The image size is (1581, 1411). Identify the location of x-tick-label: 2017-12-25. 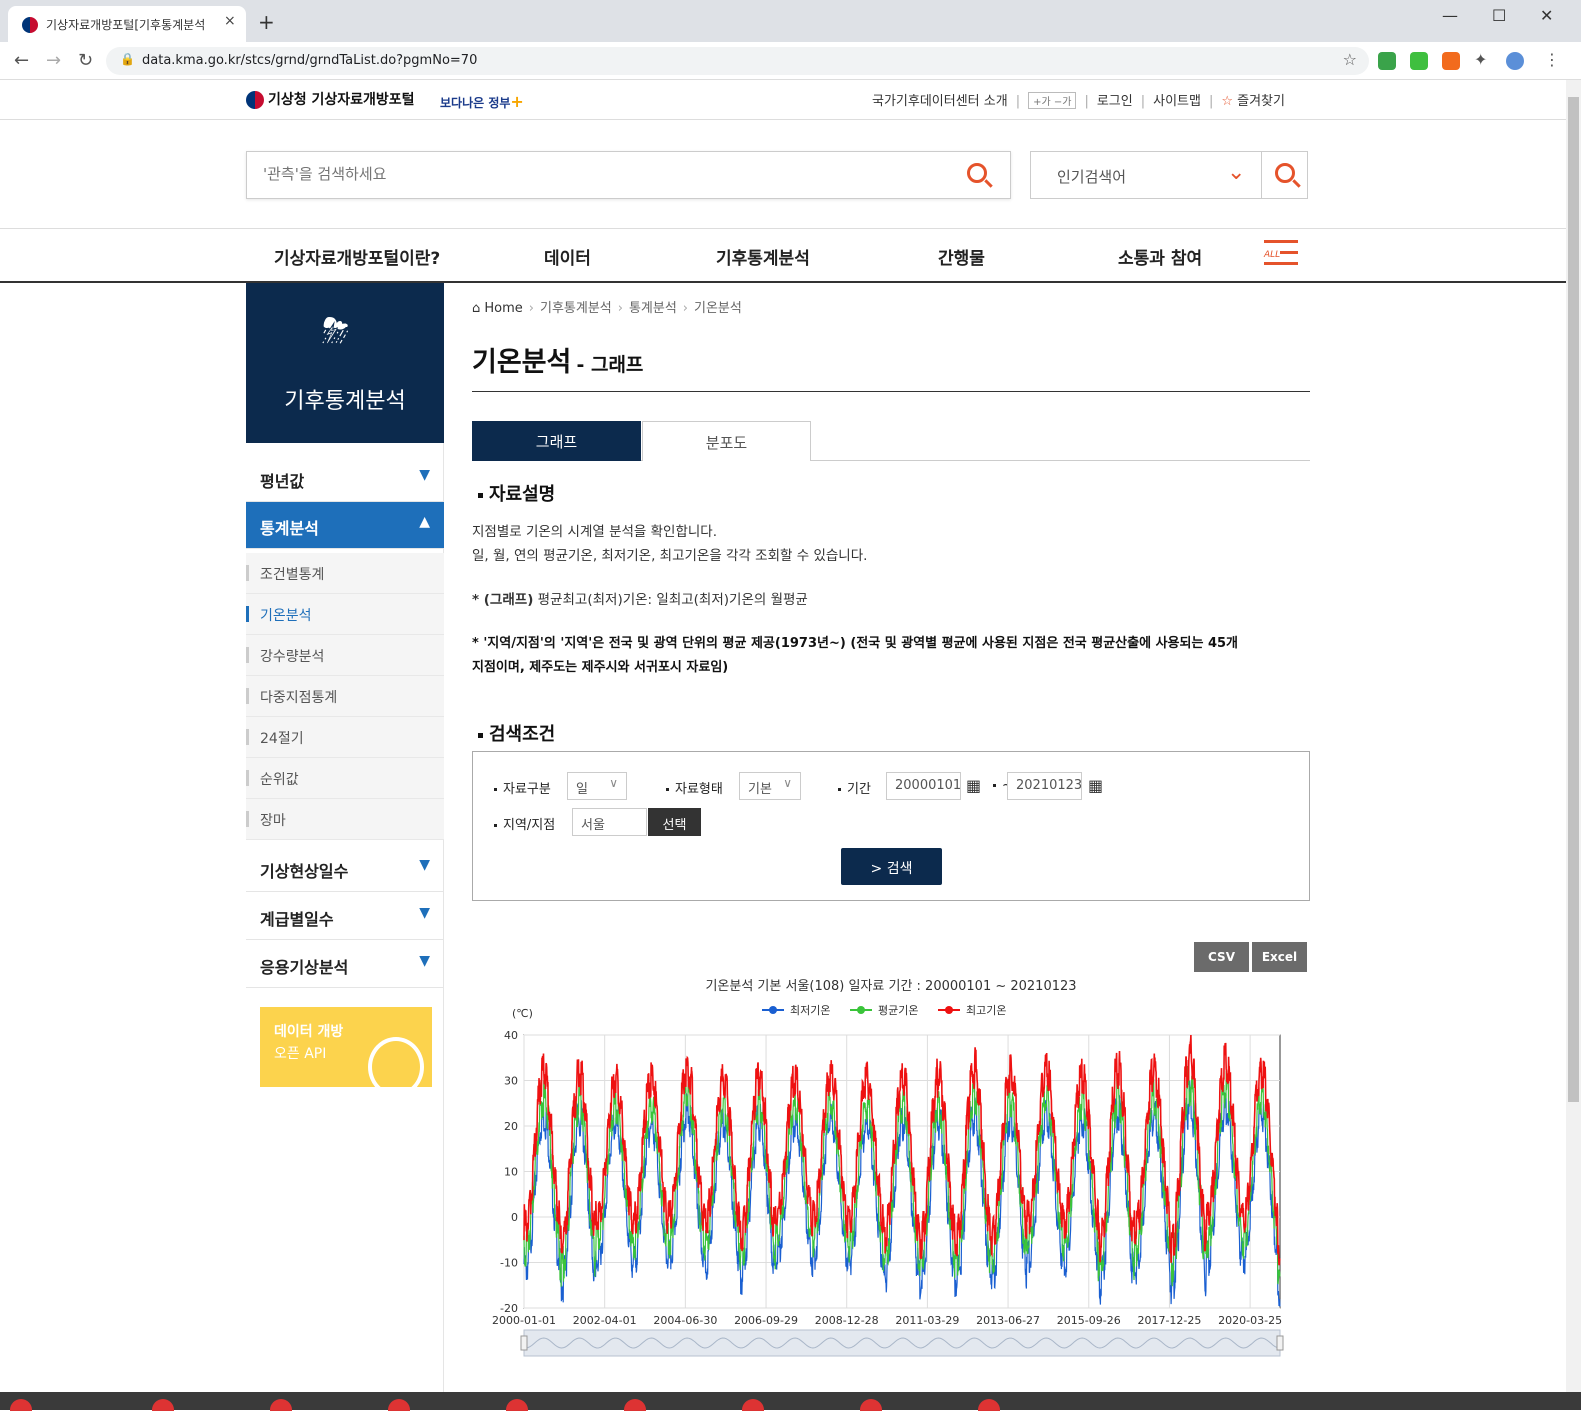
(1169, 1320).